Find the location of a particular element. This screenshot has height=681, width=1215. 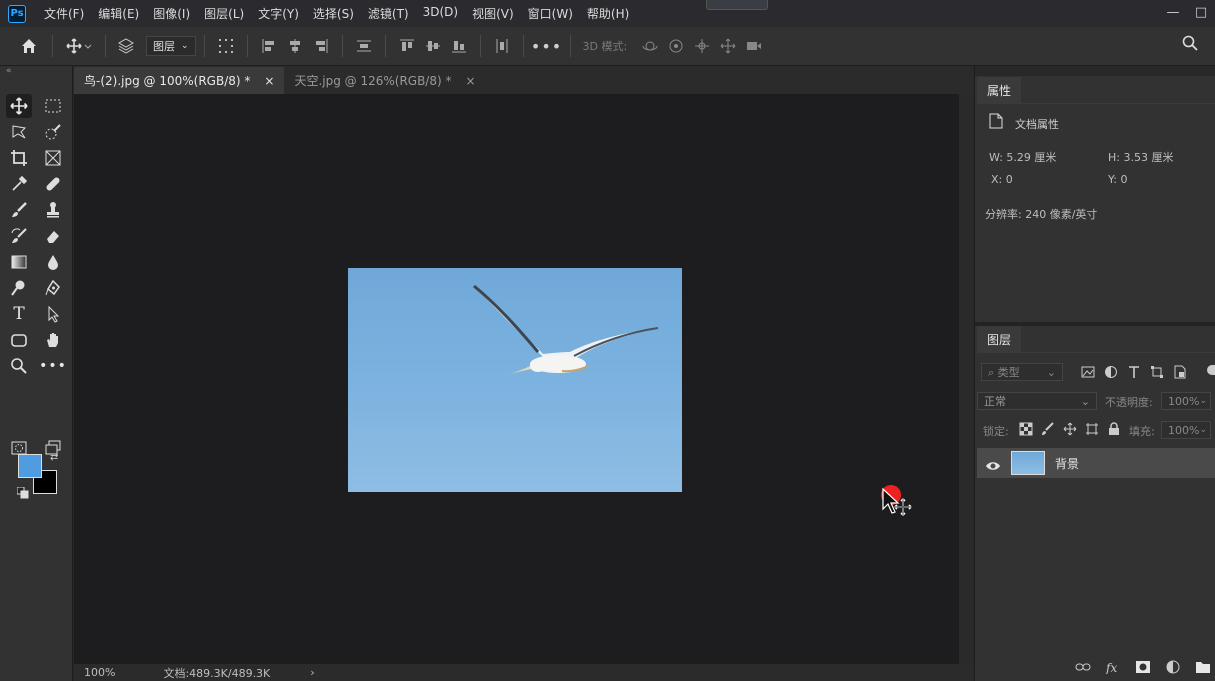

dodge-tool-icon is located at coordinates (19, 288).